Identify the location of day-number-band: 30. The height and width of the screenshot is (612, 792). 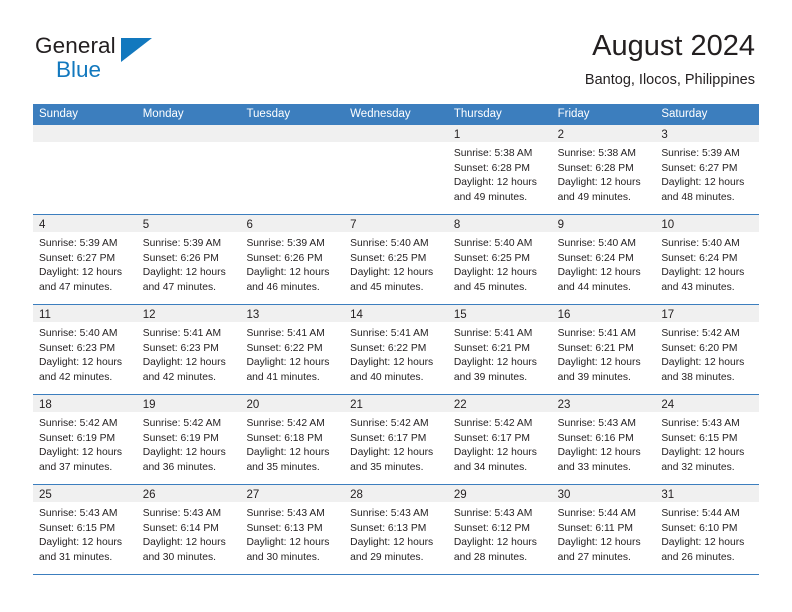
(603, 493).